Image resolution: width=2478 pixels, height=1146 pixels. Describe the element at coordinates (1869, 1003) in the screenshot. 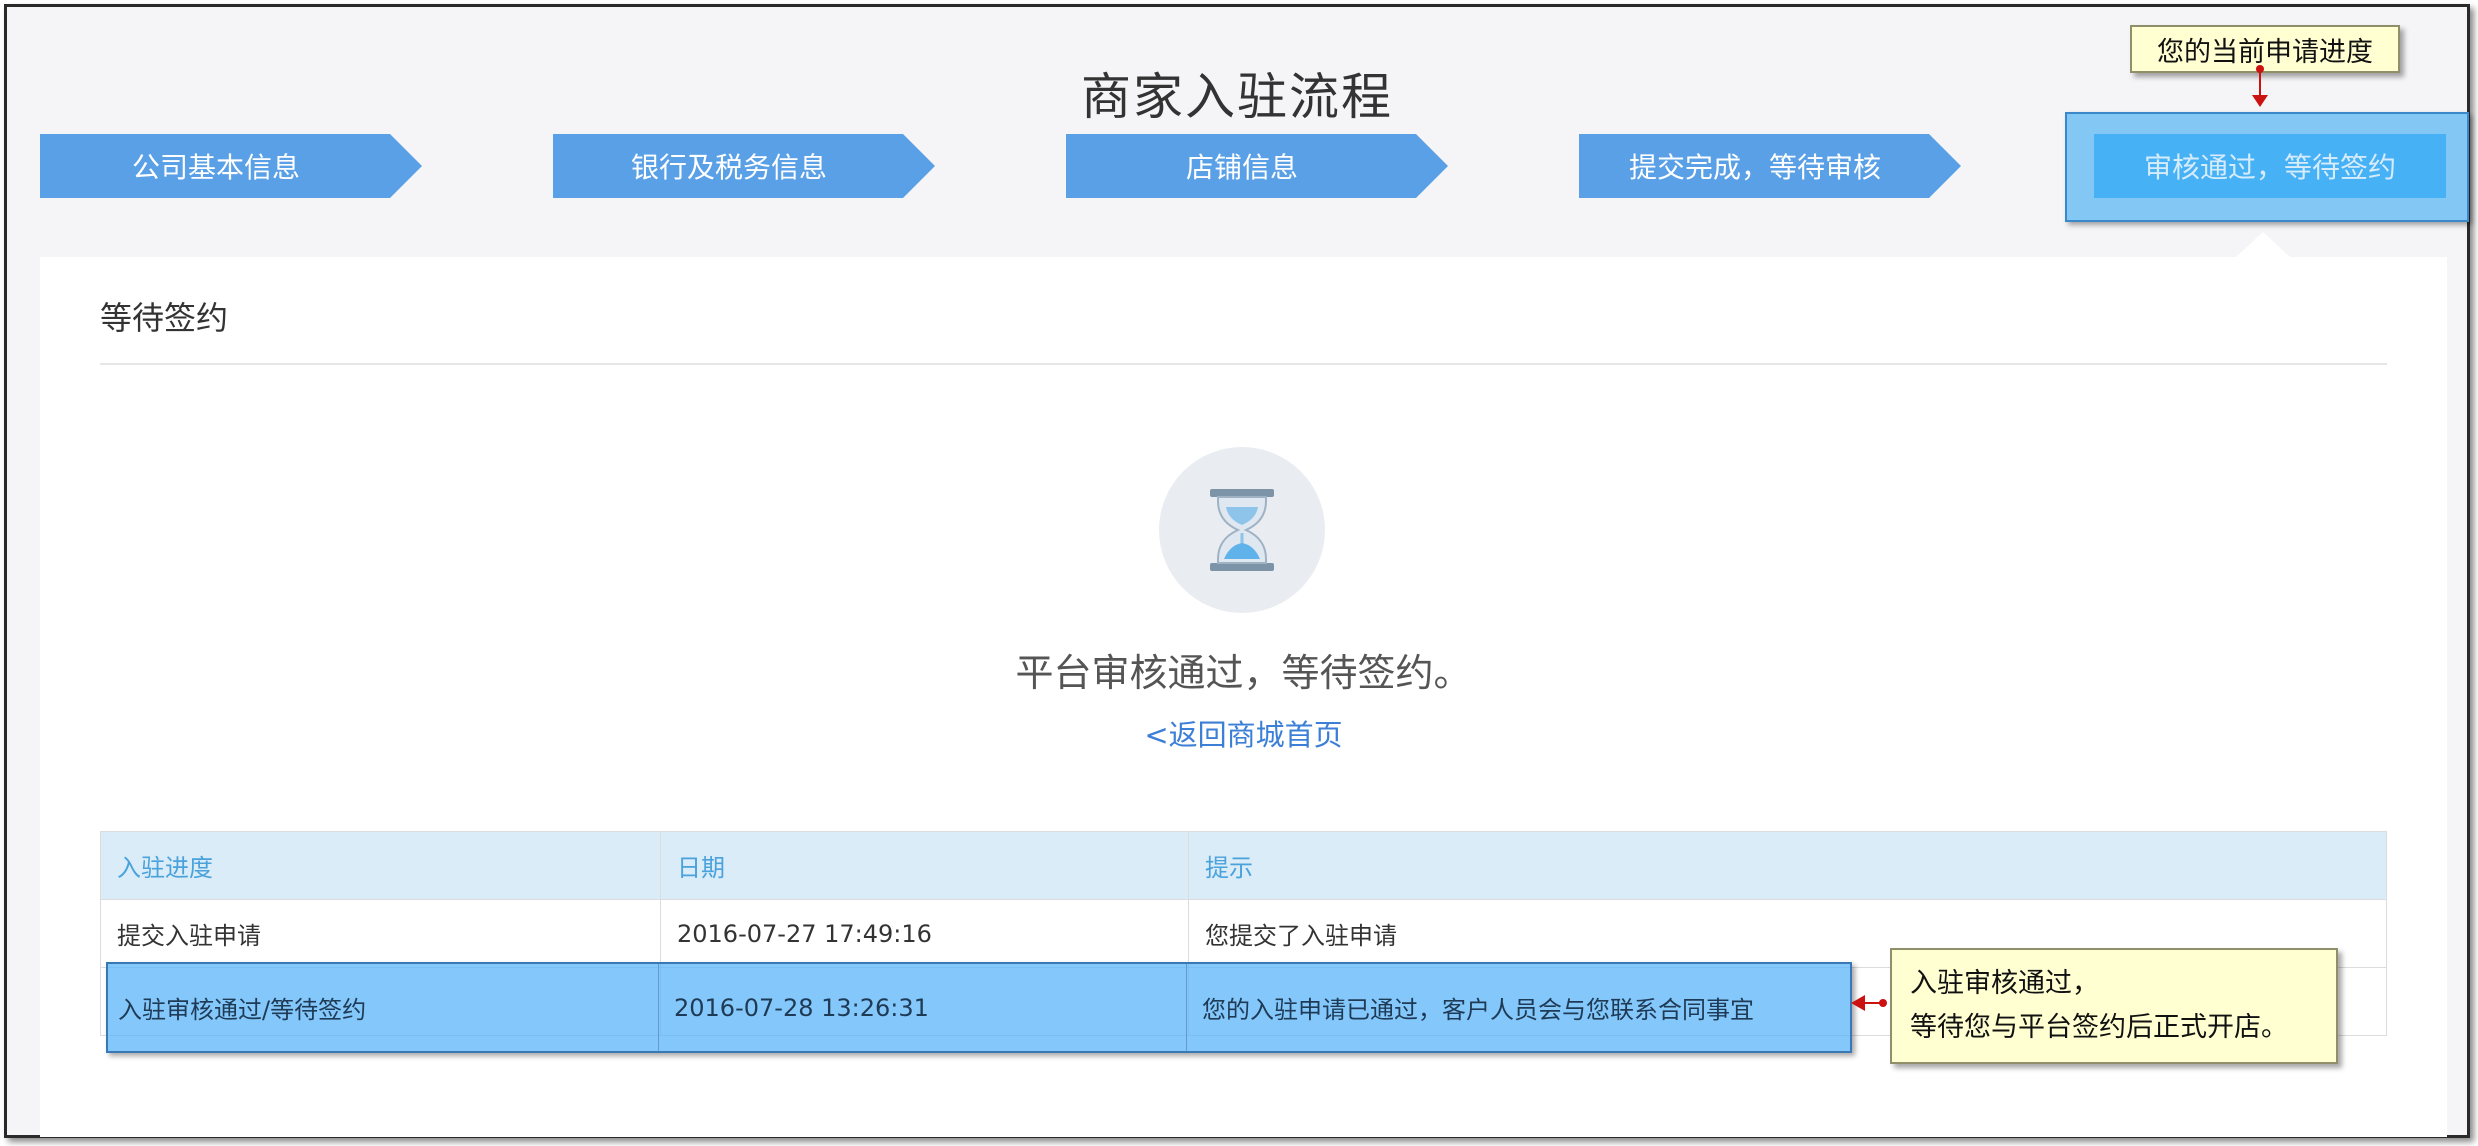

I see `arrow-to-highlighted-row` at that location.